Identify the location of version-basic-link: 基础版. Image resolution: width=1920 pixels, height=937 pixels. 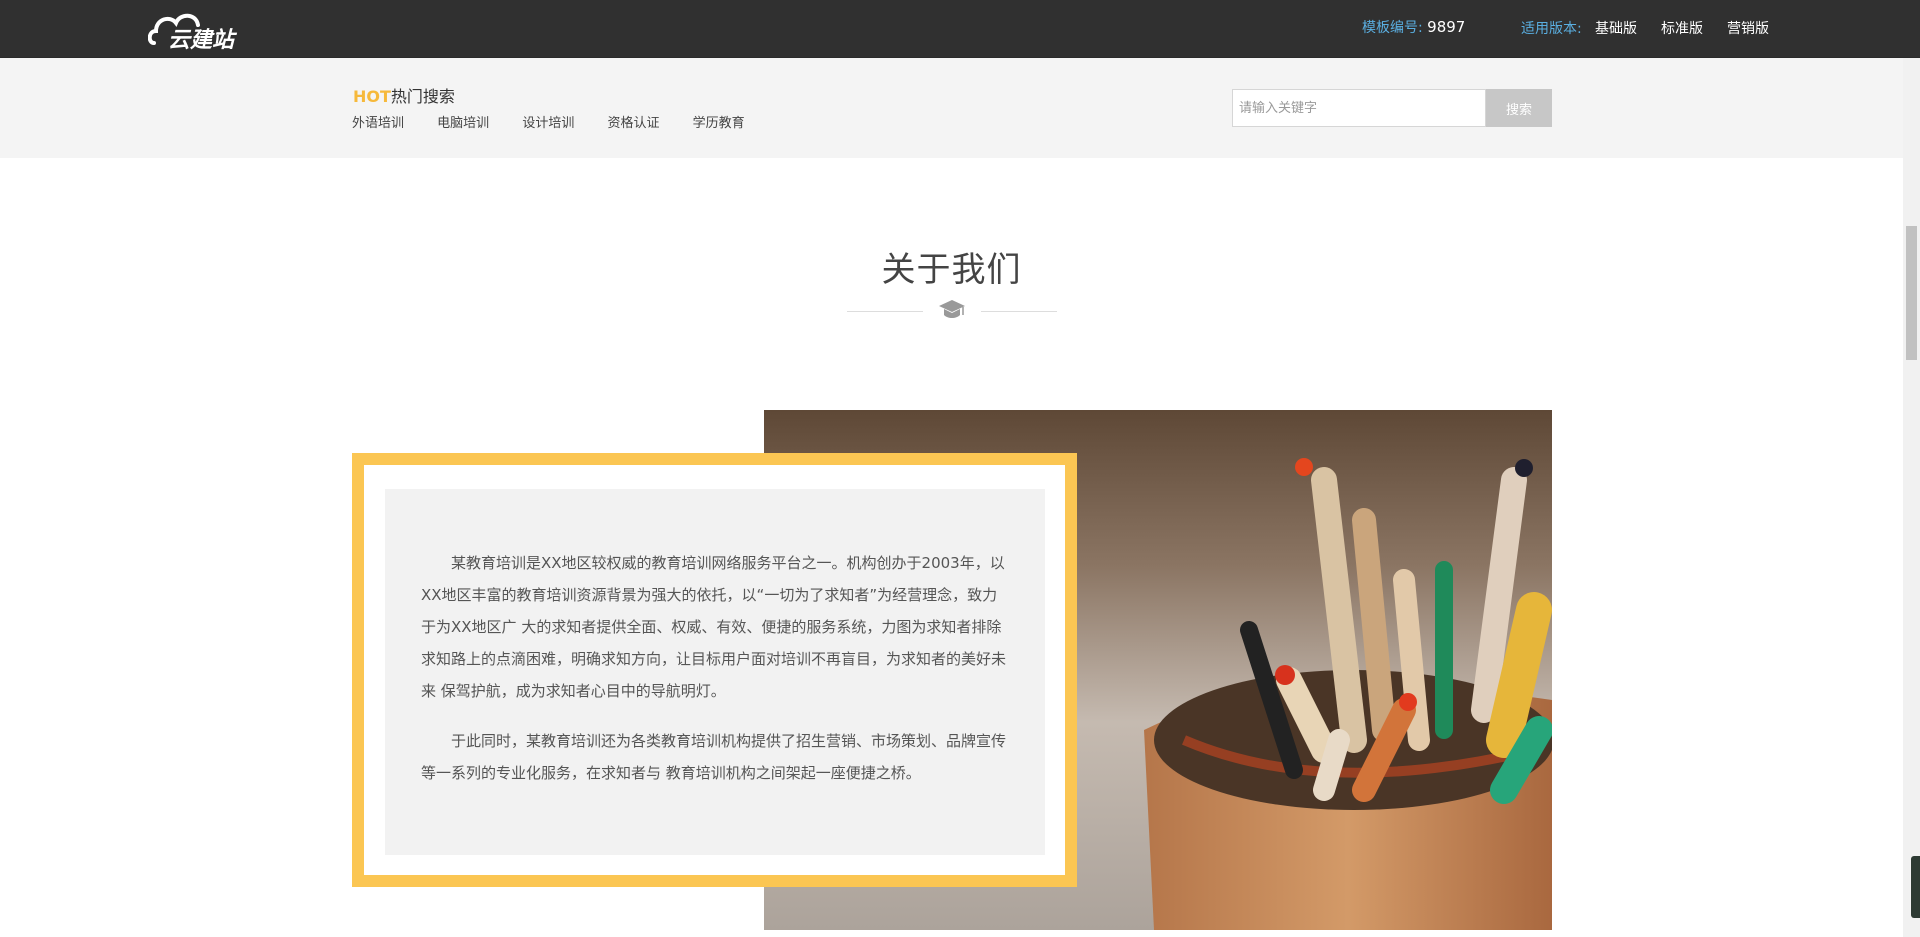
(1616, 28).